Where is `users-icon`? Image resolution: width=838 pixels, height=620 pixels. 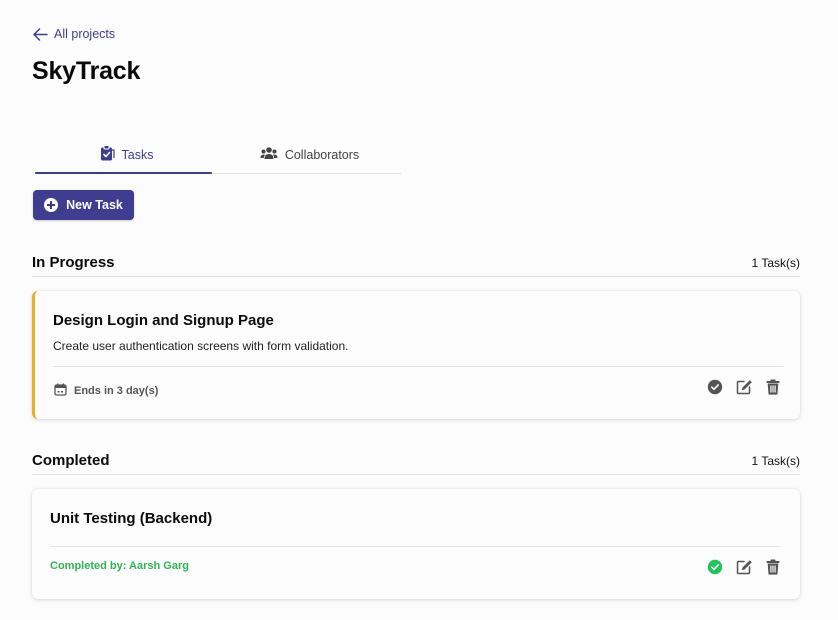 users-icon is located at coordinates (269, 154).